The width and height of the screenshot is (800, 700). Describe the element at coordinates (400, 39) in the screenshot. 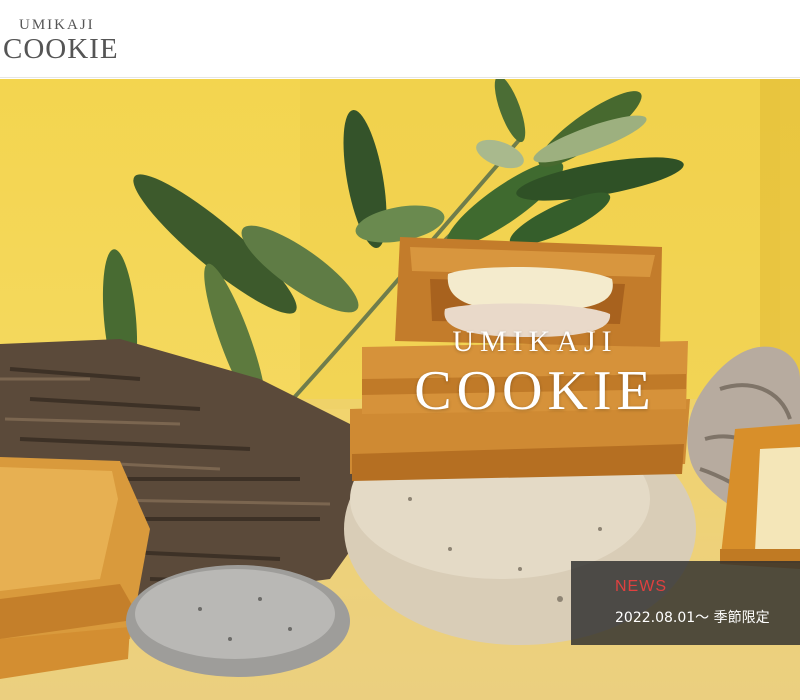

I see `site-header: UMIKAJI COOKIE` at that location.